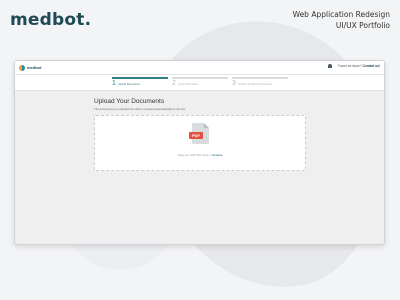  What do you see at coordinates (362, 25) in the screenshot?
I see `portfolio-subtitle: UI/UX Portfolio` at bounding box center [362, 25].